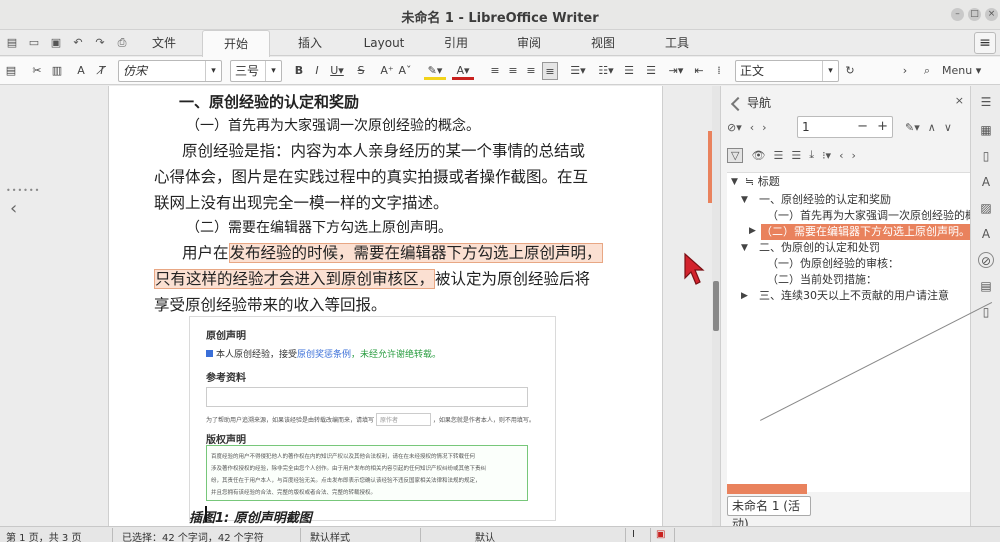 The height and width of the screenshot is (542, 1000). I want to click on menu-button: Menu ▾, so click(962, 71).